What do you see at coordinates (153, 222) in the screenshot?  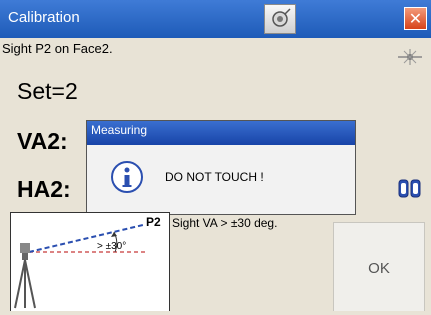 I see `diagram-point-label: P2` at bounding box center [153, 222].